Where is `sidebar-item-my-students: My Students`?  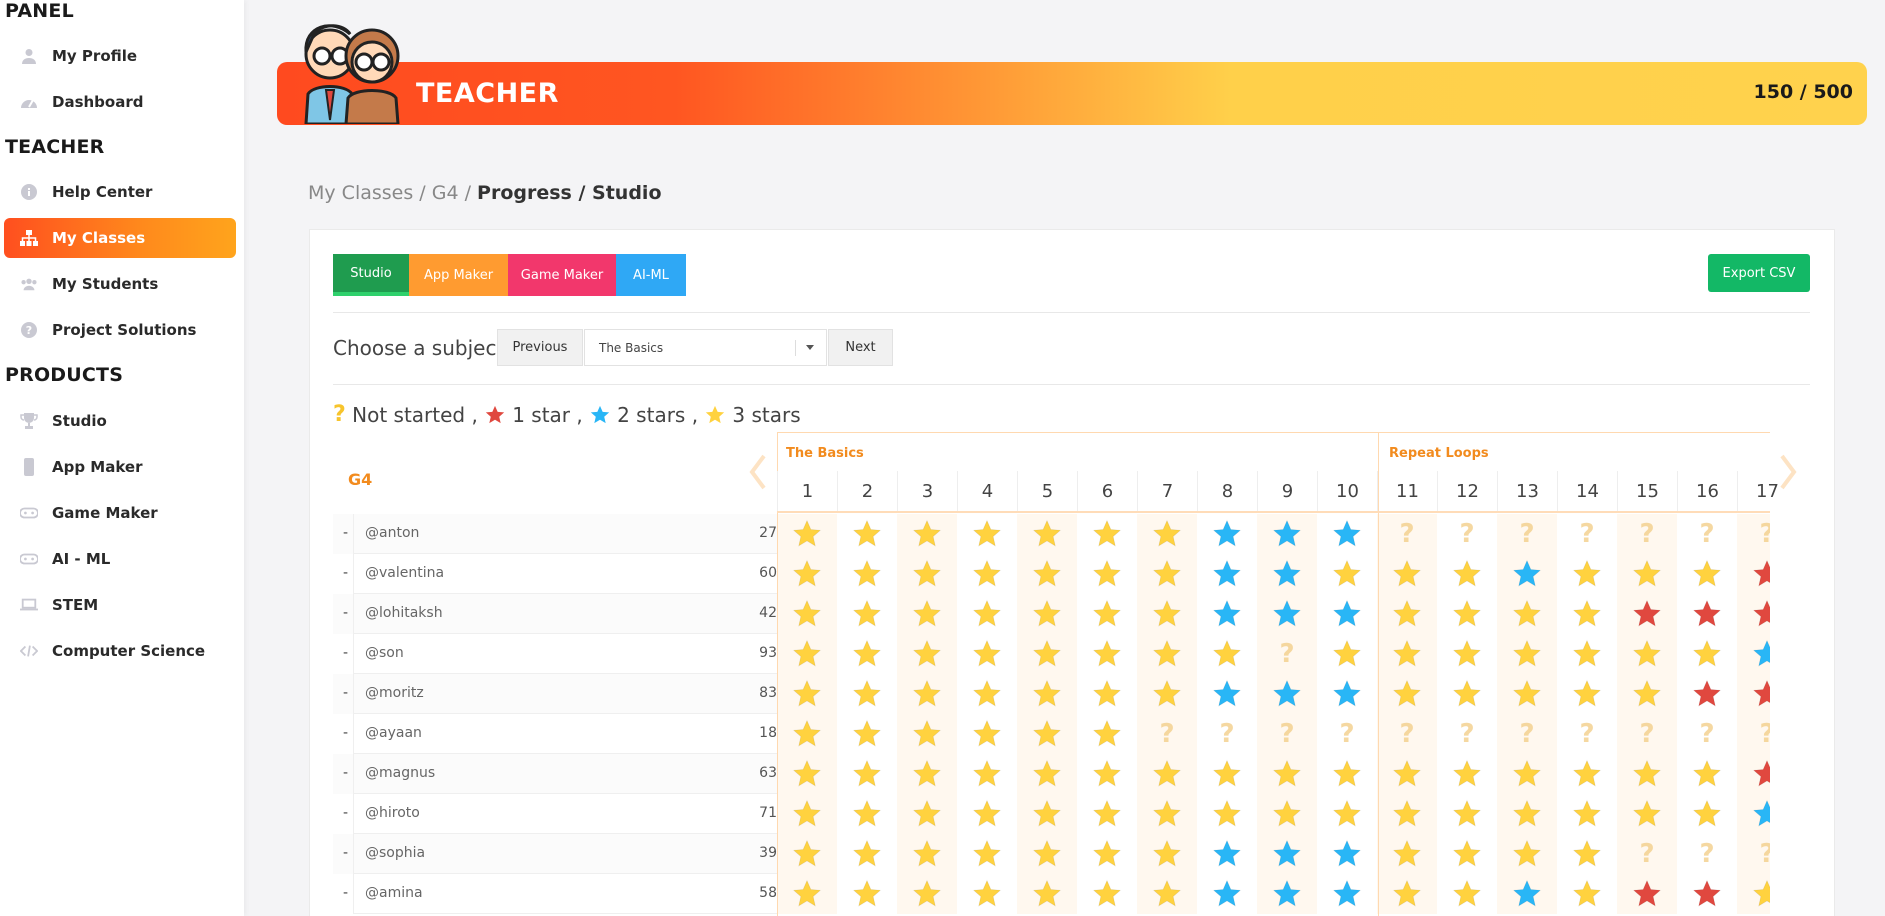
sidebar-item-my-students: My Students is located at coordinates (120, 284).